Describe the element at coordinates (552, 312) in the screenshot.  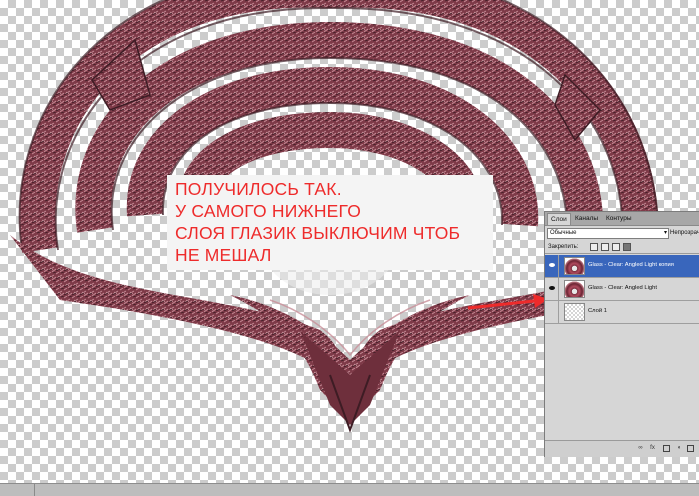
I see `eye-toggle-empty` at that location.